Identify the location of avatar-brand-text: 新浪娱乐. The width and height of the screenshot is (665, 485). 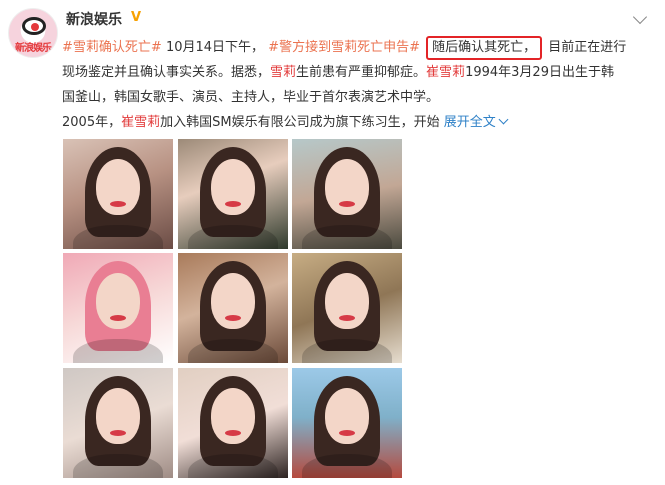
(33, 48).